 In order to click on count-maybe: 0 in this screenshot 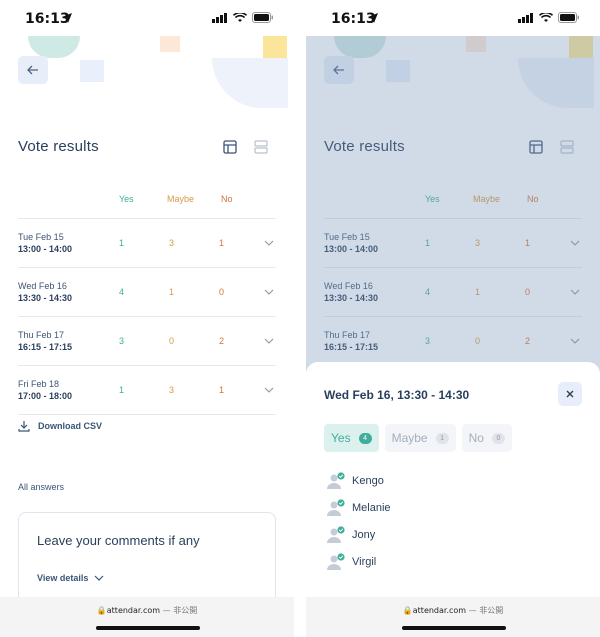, I will do `click(172, 341)`.